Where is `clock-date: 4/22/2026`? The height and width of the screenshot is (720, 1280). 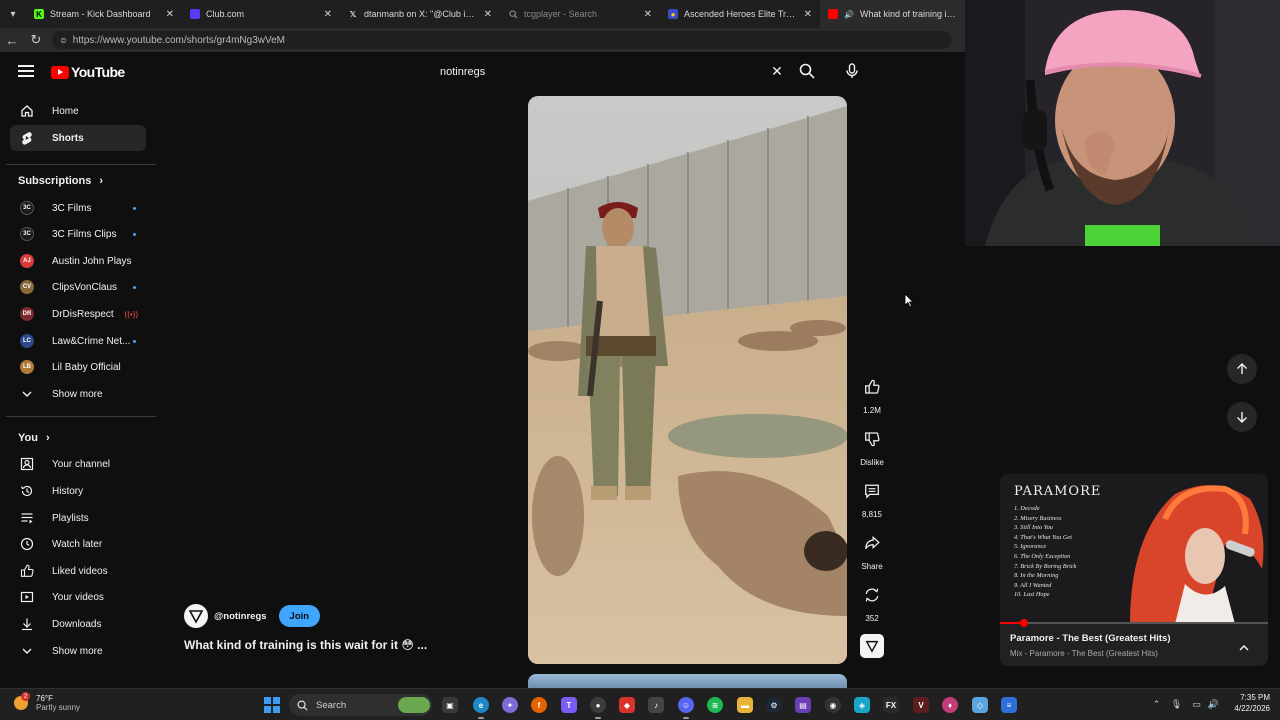 clock-date: 4/22/2026 is located at coordinates (1252, 708).